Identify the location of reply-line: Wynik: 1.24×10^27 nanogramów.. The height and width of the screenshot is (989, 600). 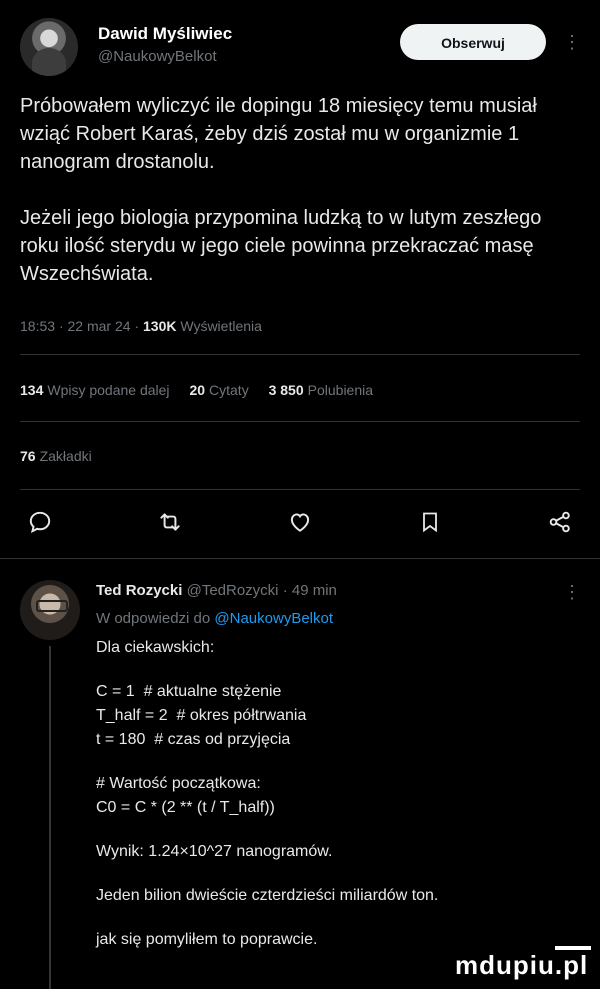
(214, 851).